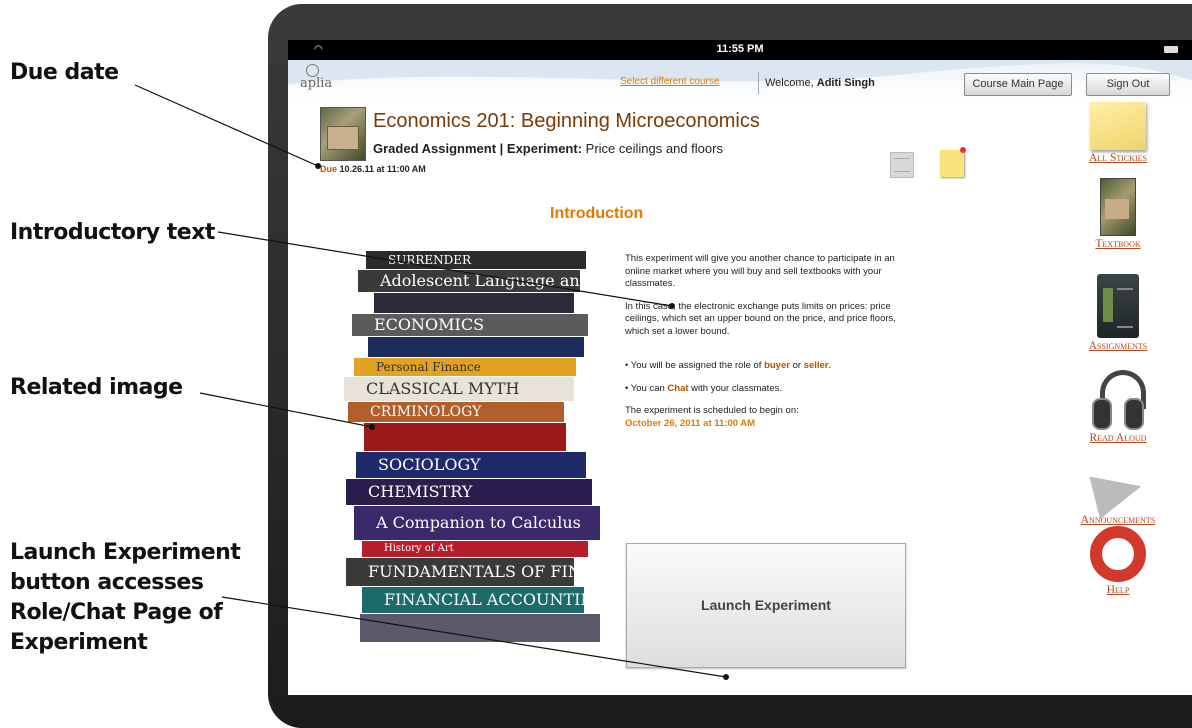 The width and height of the screenshot is (1192, 728). I want to click on battery-icon, so click(1171, 49).